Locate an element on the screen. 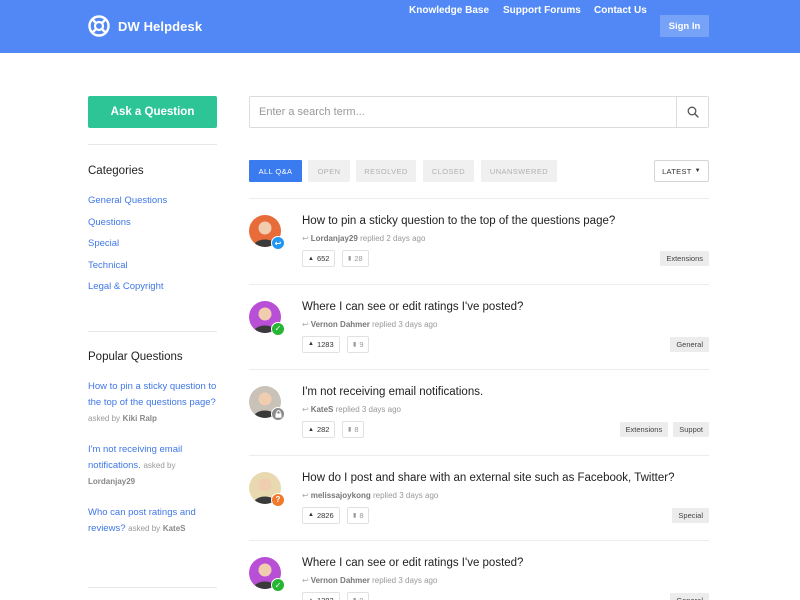  category-link: Legal & Copyright is located at coordinates (127, 291).